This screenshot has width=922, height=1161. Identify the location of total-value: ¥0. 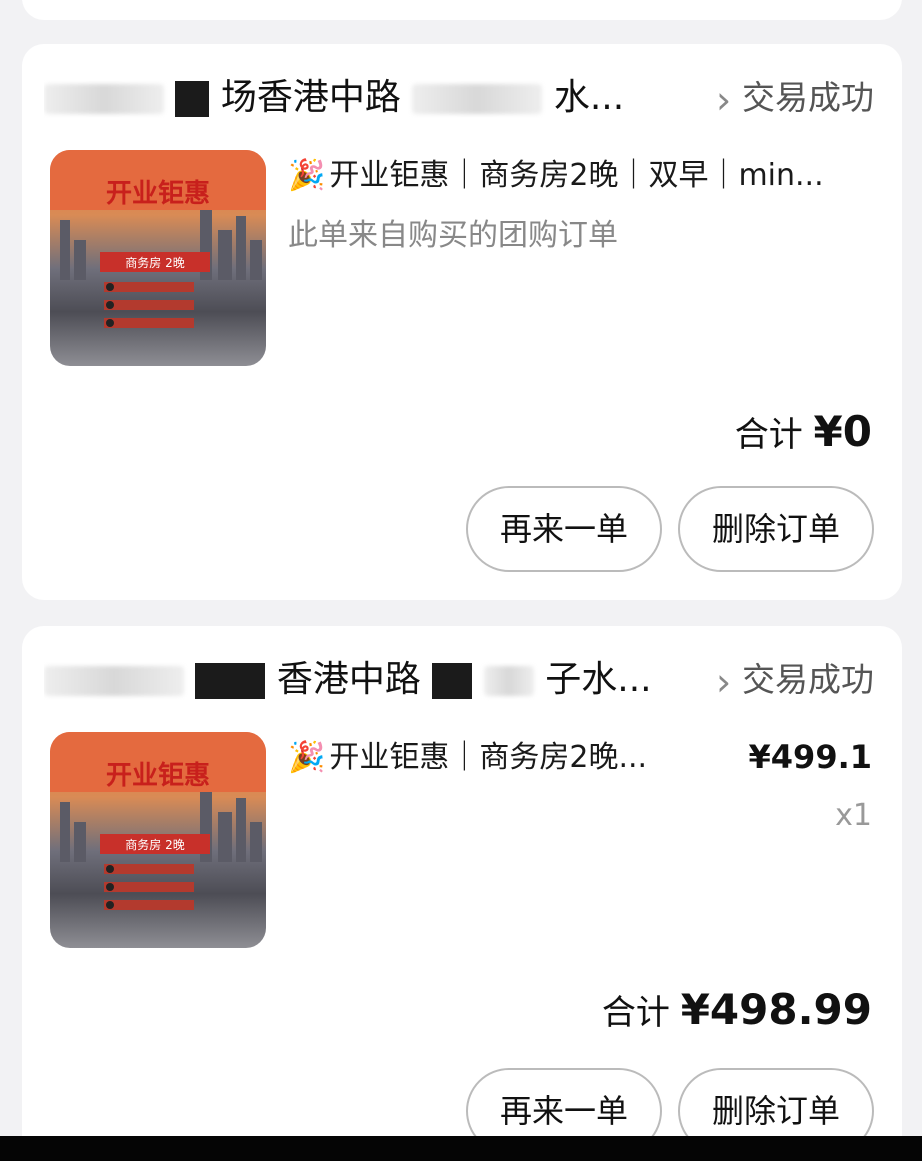
(842, 431).